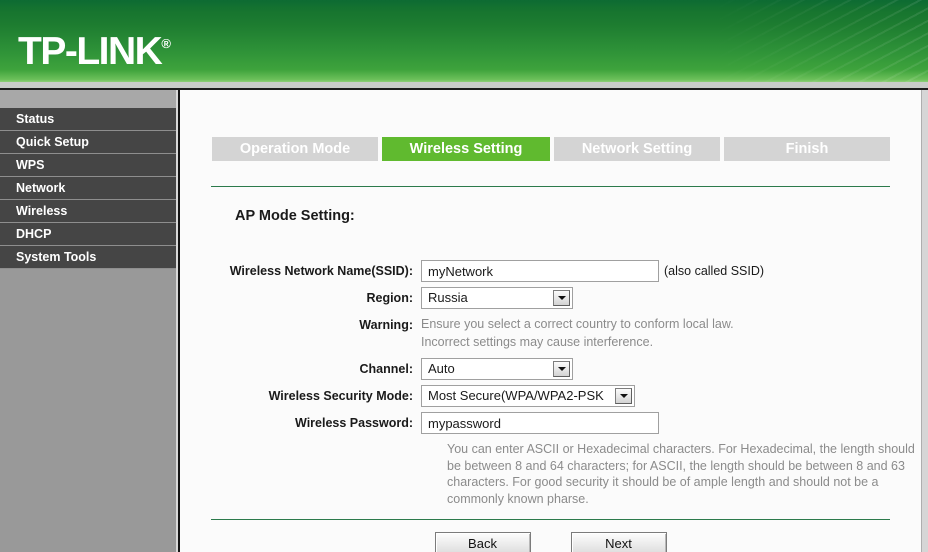 The width and height of the screenshot is (928, 552). What do you see at coordinates (618, 542) in the screenshot?
I see `next-button: Next` at bounding box center [618, 542].